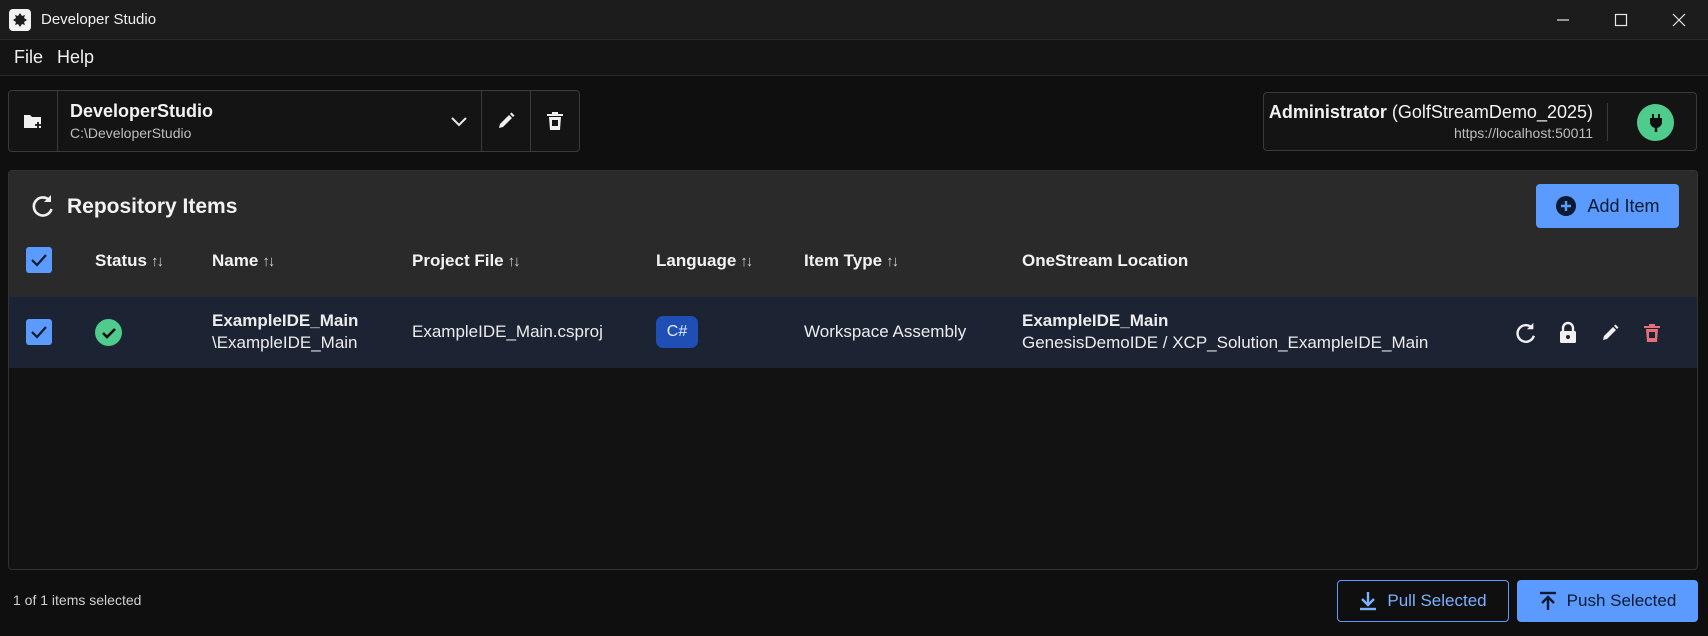  I want to click on menu-help: Help, so click(75, 57).